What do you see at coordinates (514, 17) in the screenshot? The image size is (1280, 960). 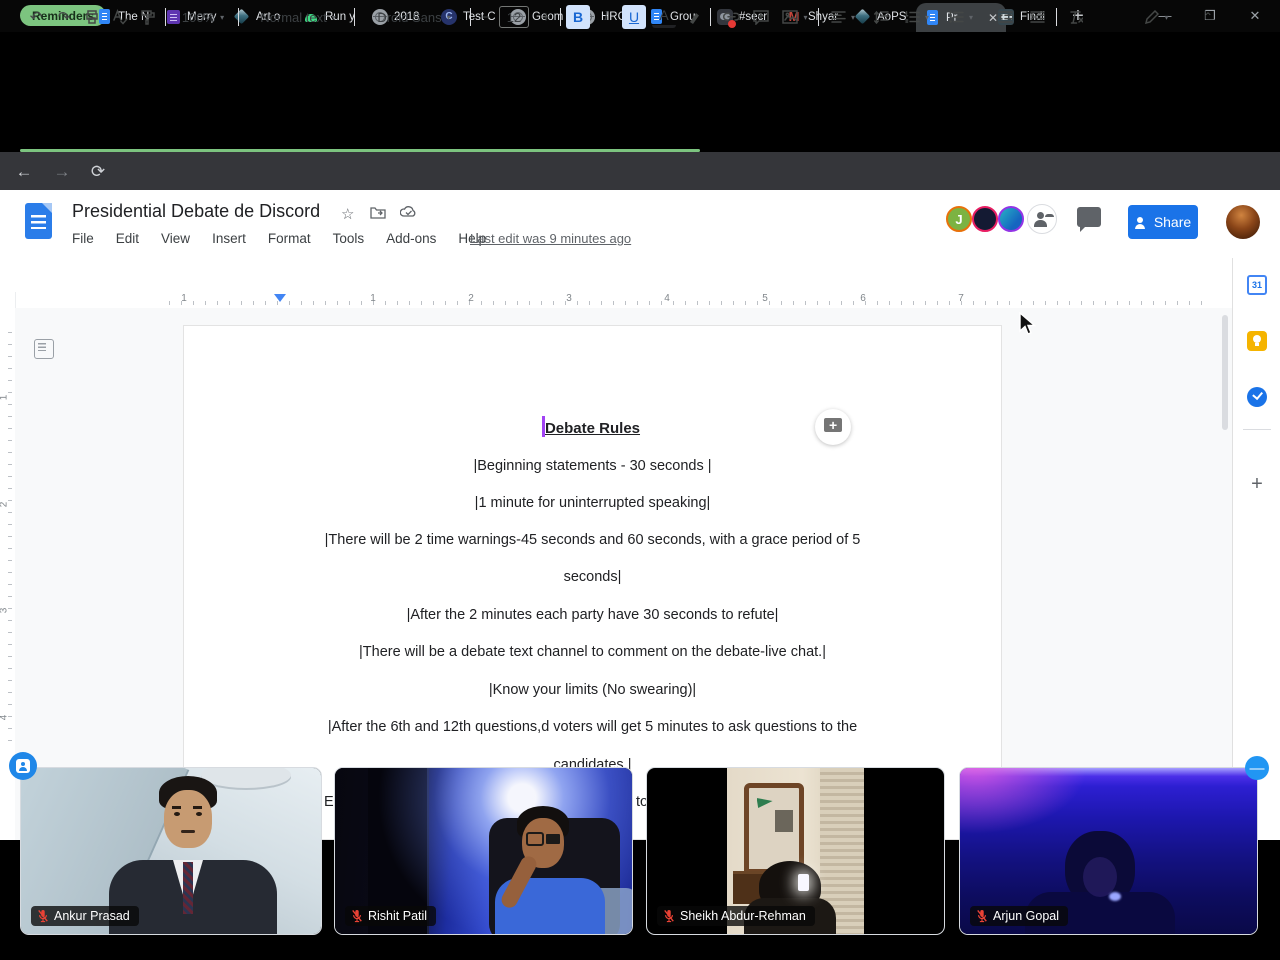 I see `font-size-input: 12` at bounding box center [514, 17].